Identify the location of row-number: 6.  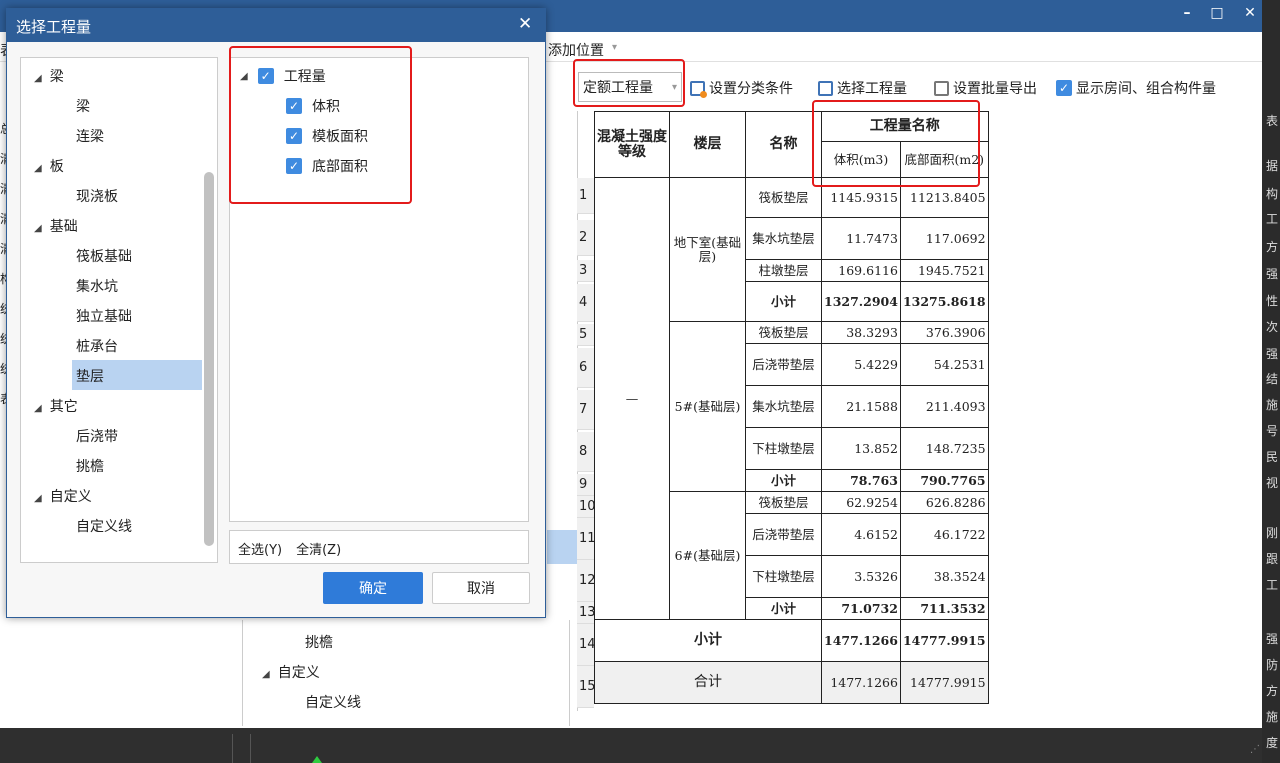
(585, 368).